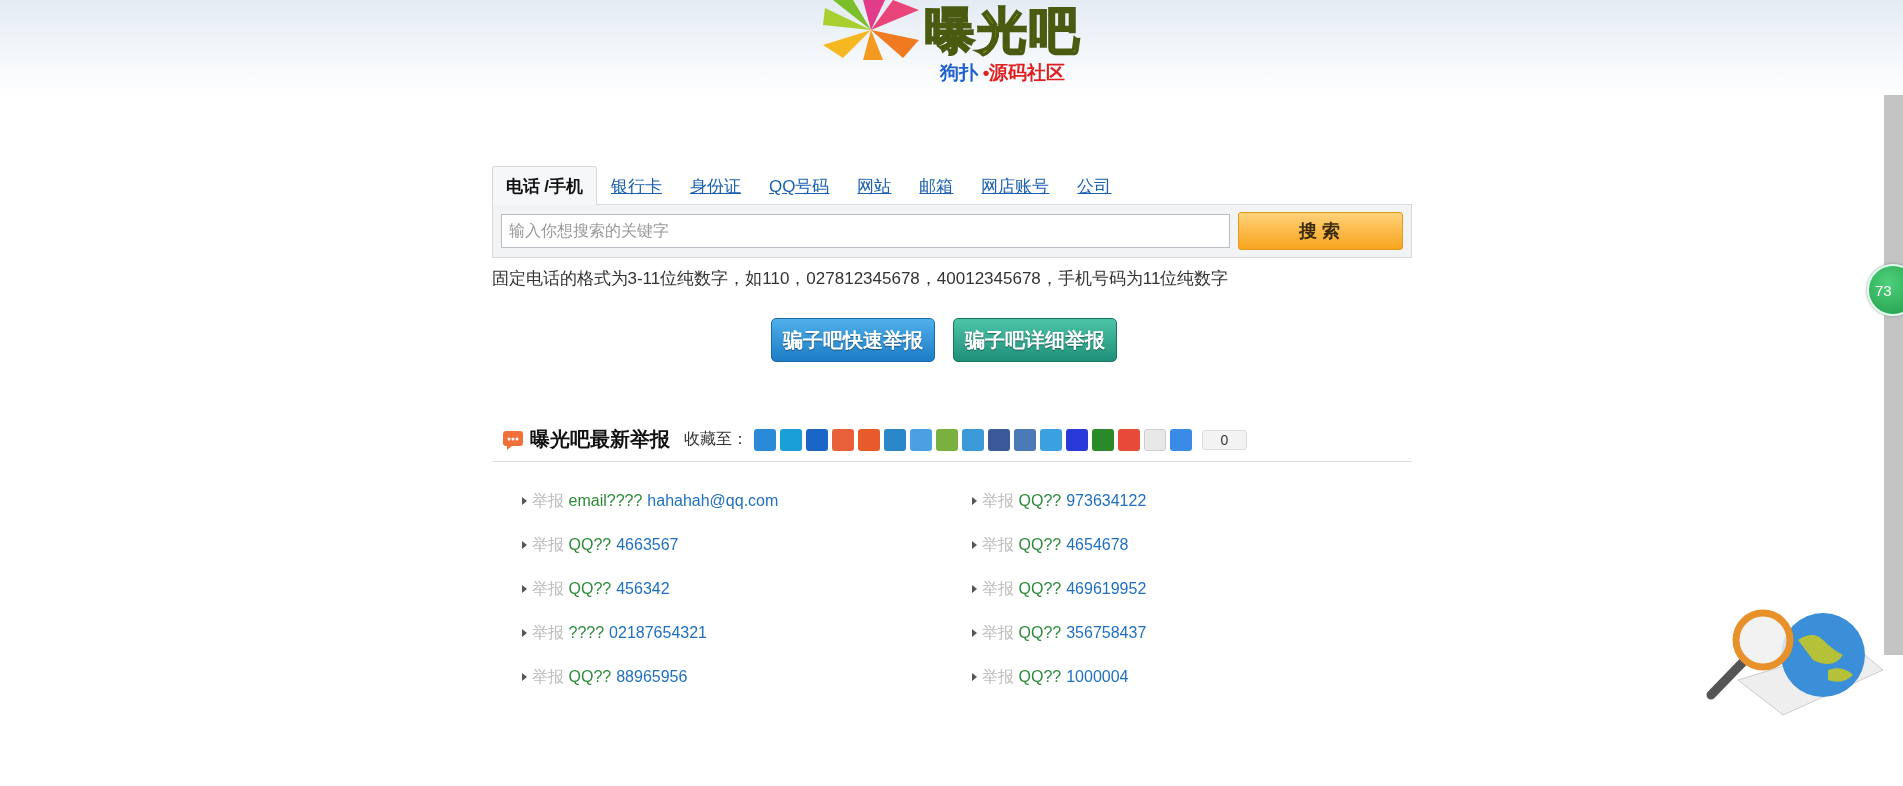 Image resolution: width=1903 pixels, height=786 pixels. What do you see at coordinates (852, 340) in the screenshot?
I see `report-button: 骗子吧快速举报` at bounding box center [852, 340].